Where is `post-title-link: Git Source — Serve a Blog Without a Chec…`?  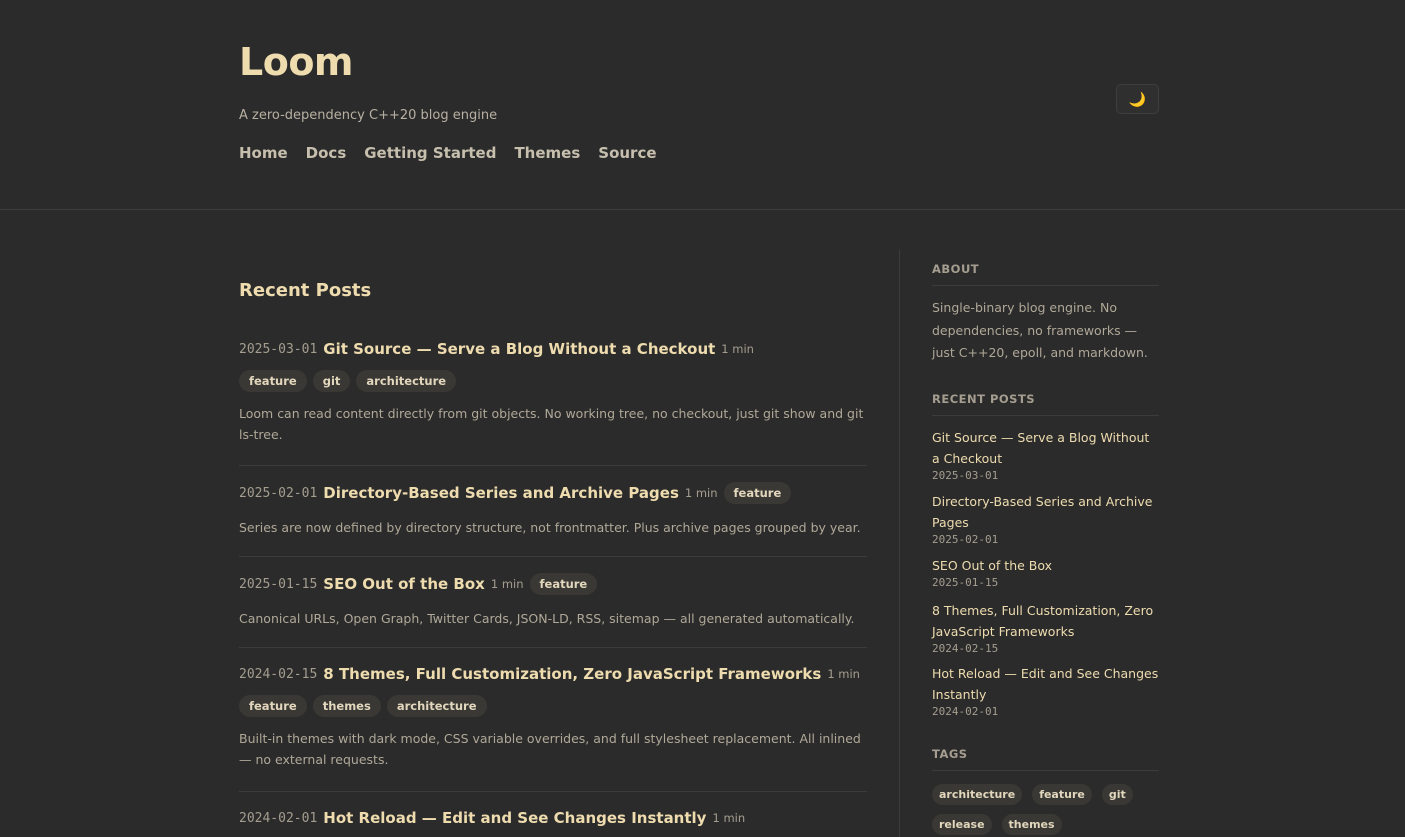
post-title-link: Git Source — Serve a Blog Without a Chec… is located at coordinates (519, 349).